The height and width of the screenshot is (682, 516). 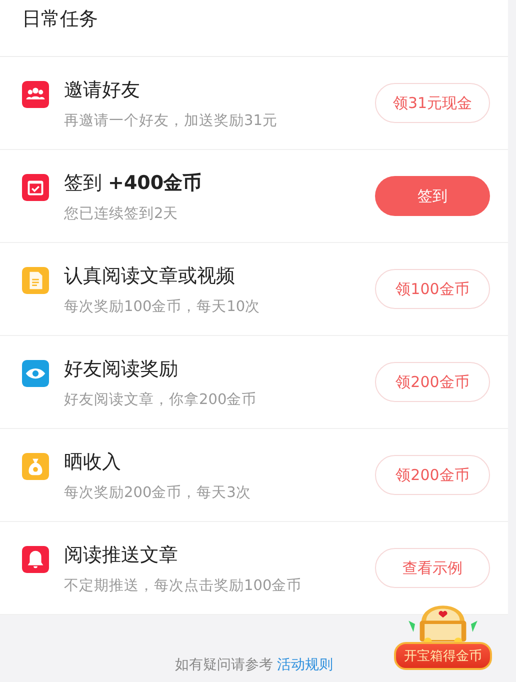 I want to click on task-title: 邀请好友, so click(x=102, y=90).